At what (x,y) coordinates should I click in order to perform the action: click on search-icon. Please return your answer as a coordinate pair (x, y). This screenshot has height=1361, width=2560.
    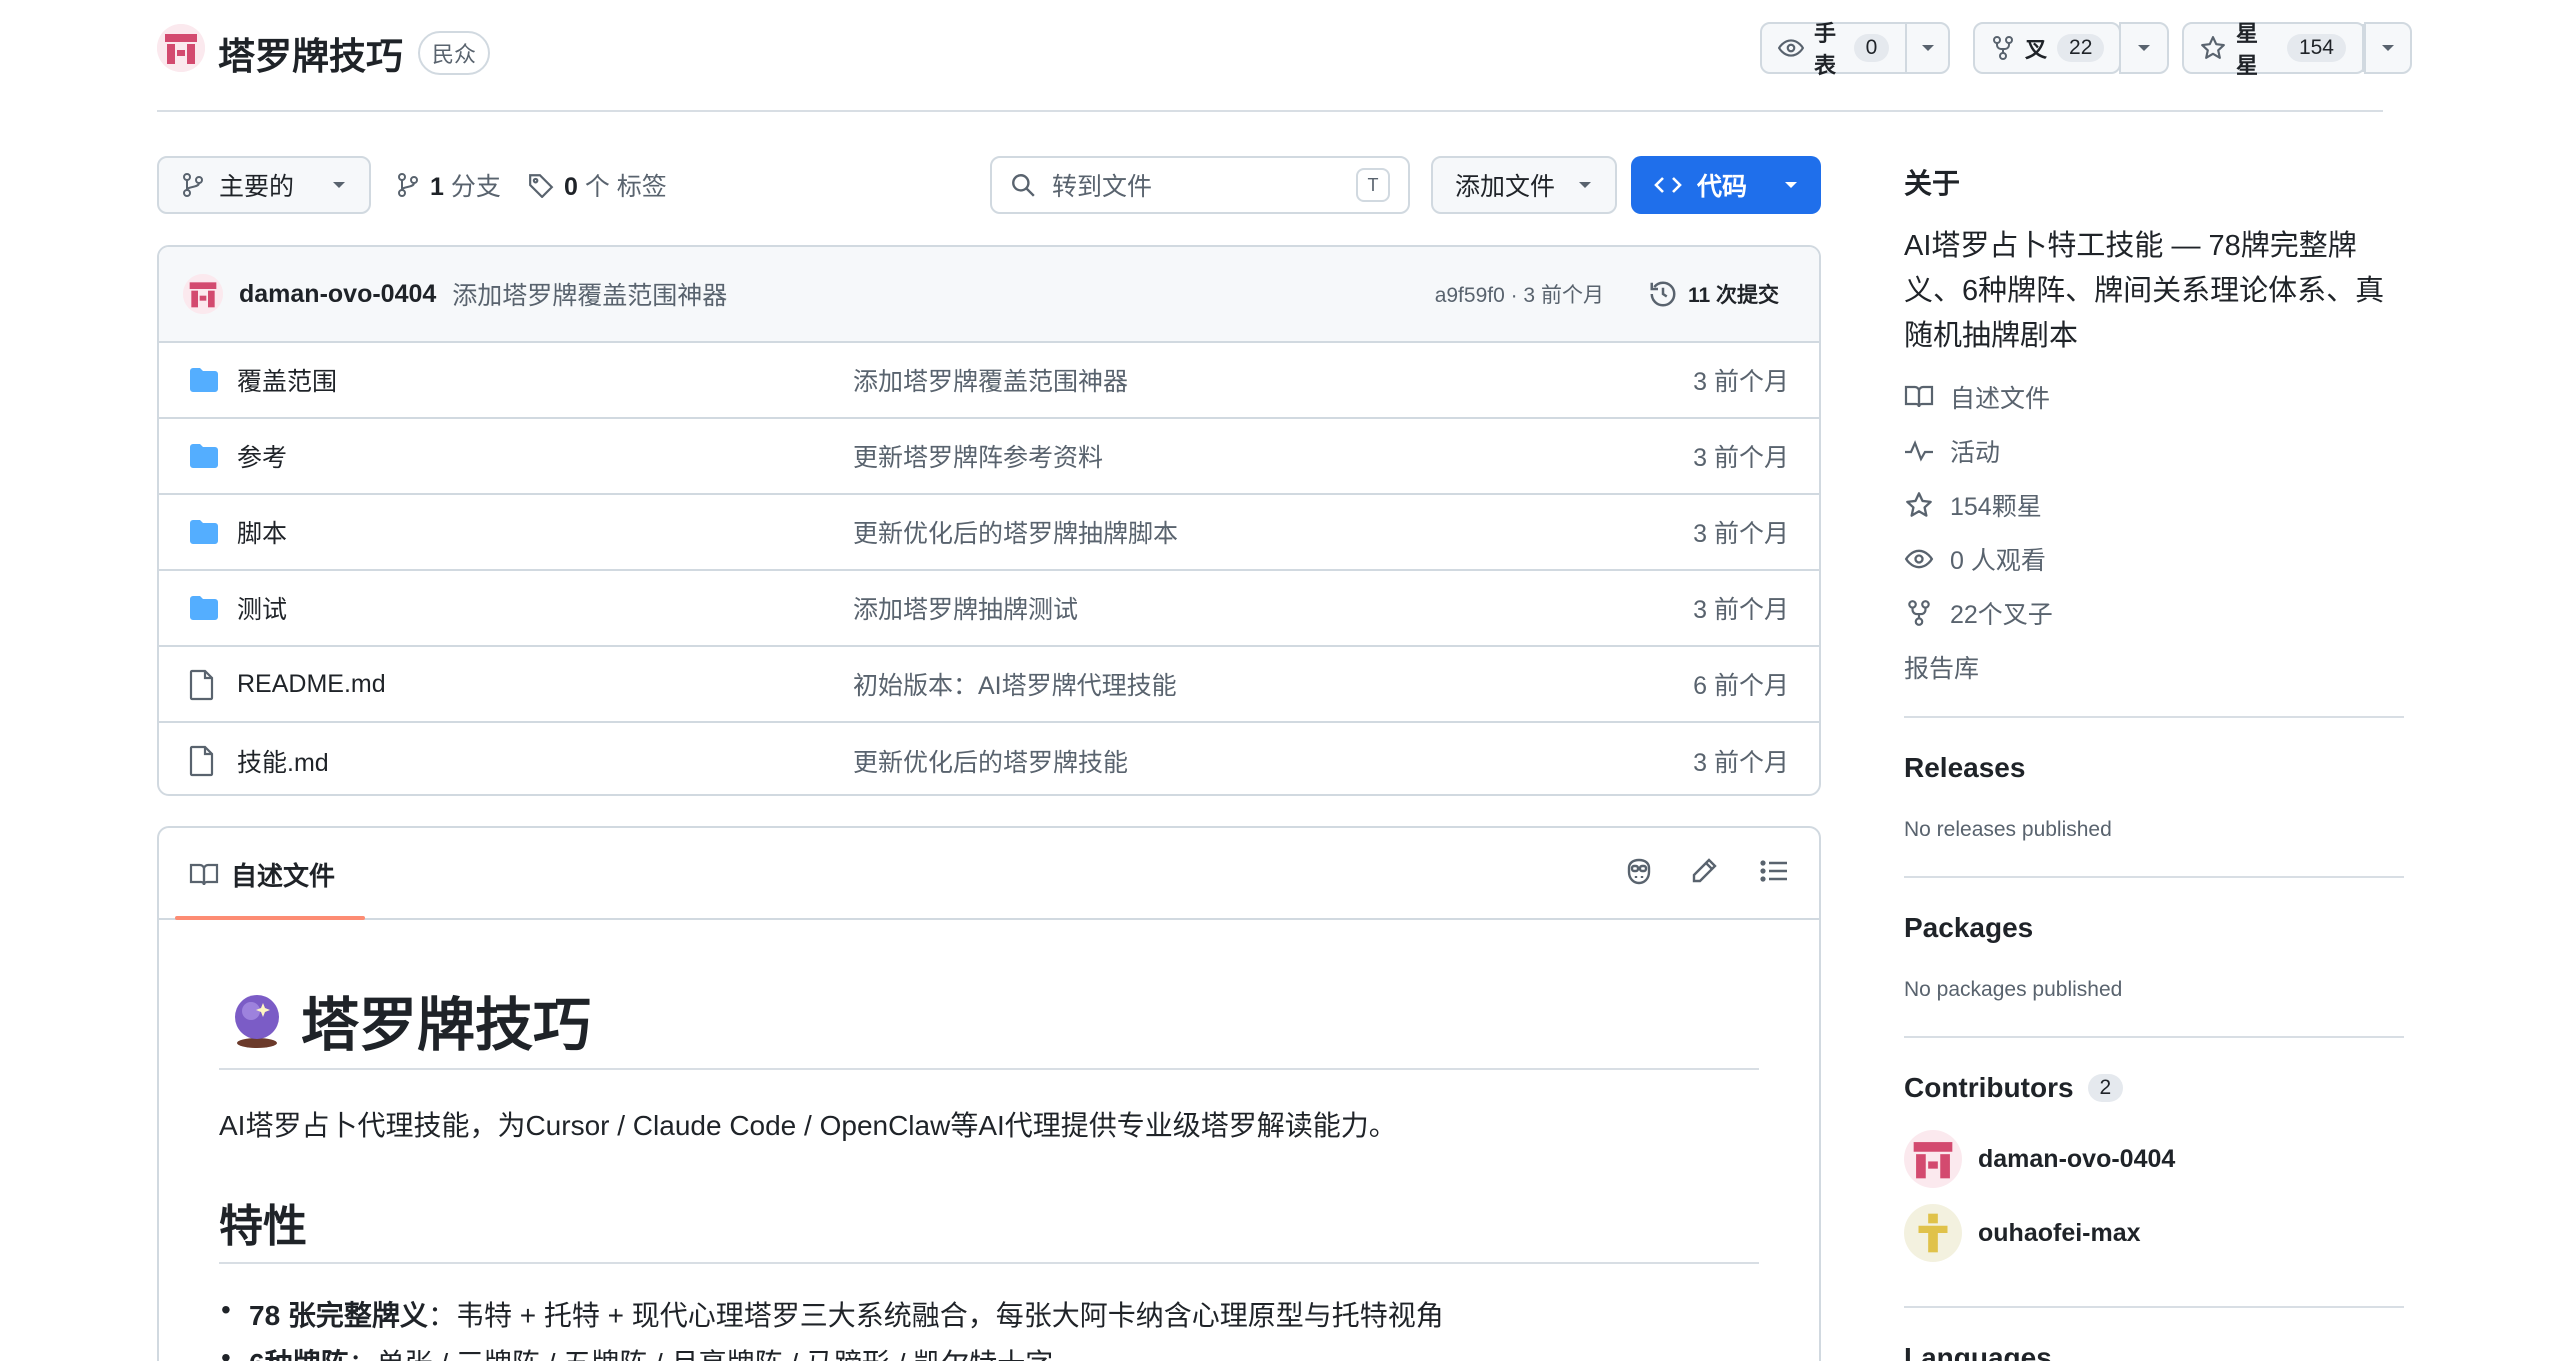
    Looking at the image, I should click on (1023, 185).